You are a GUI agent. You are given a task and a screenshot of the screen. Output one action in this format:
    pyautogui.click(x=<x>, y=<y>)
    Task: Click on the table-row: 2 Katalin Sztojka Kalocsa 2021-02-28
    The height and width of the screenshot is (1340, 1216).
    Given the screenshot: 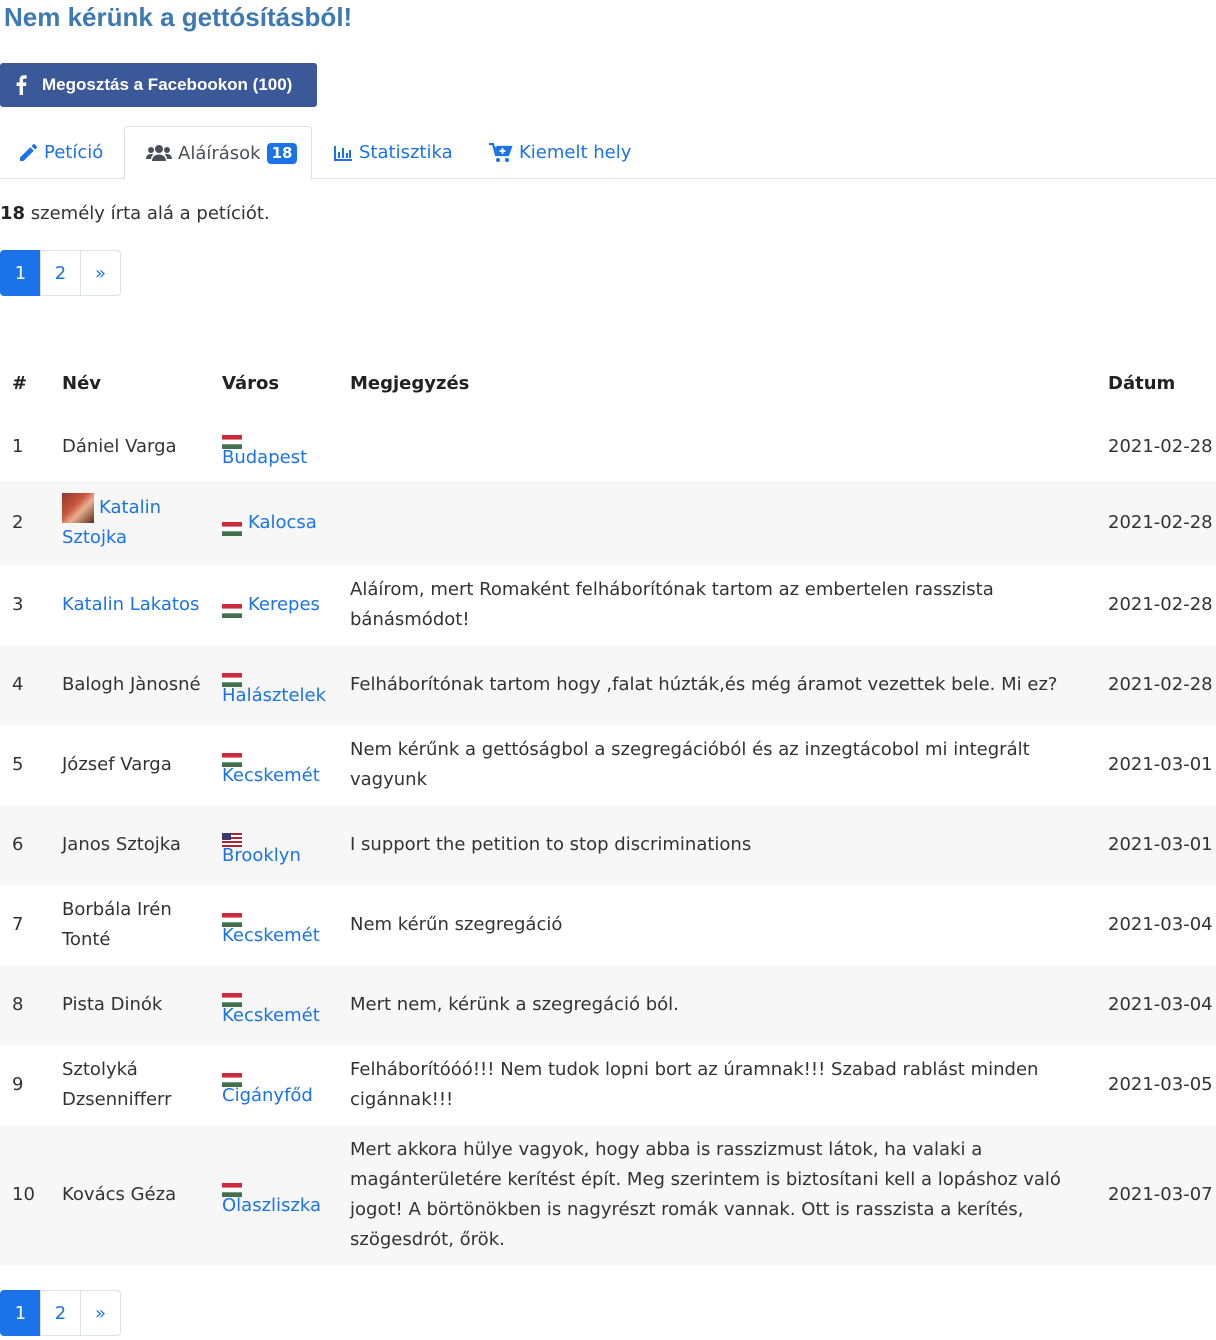 What is the action you would take?
    pyautogui.click(x=608, y=523)
    